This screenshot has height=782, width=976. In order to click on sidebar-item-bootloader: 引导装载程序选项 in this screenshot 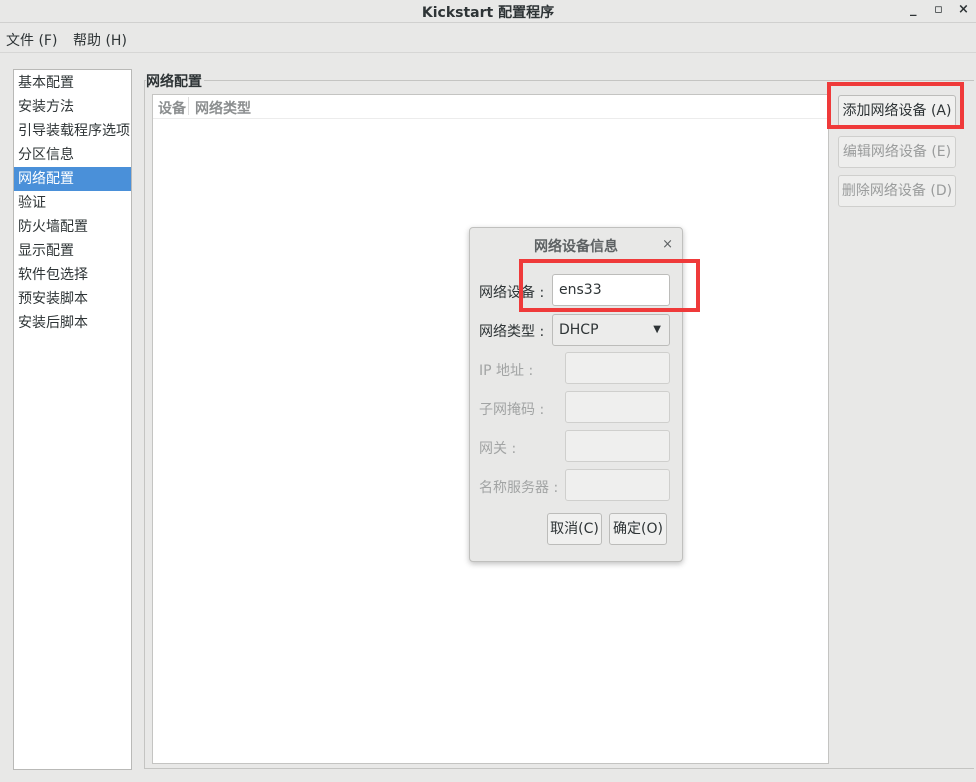, I will do `click(72, 131)`.